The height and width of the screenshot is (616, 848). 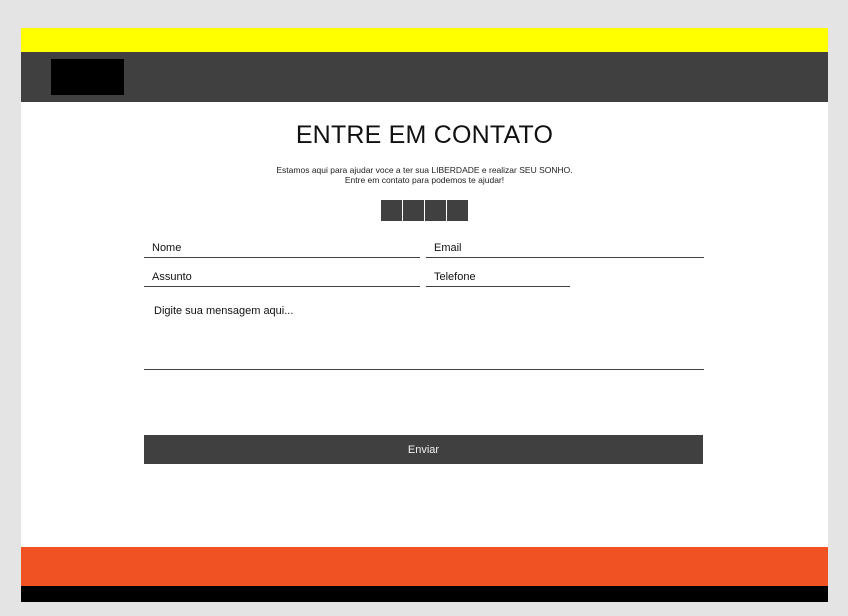 What do you see at coordinates (423, 449) in the screenshot?
I see `send-button: Enviar` at bounding box center [423, 449].